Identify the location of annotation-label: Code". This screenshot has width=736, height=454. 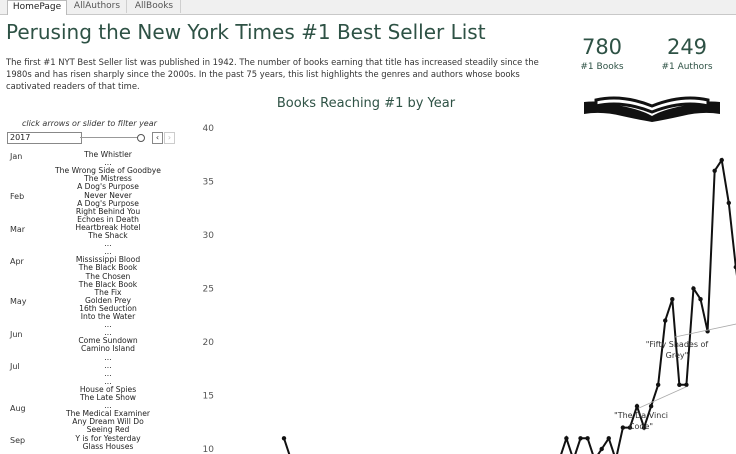
(641, 426).